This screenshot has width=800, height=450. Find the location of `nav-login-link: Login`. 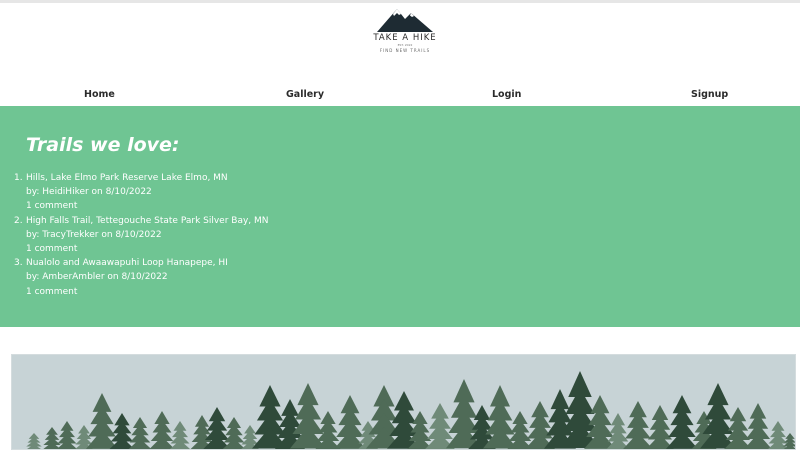

nav-login-link: Login is located at coordinates (506, 94).